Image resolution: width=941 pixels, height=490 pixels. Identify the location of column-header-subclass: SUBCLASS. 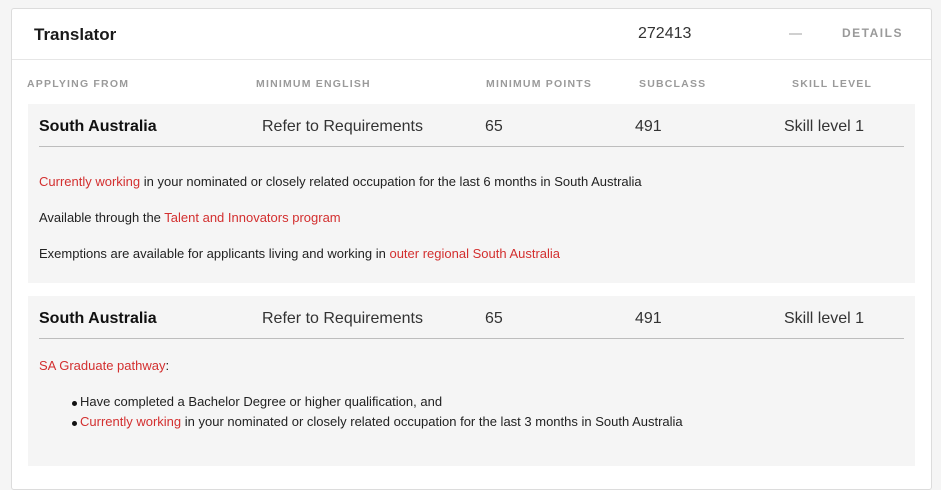
(673, 84).